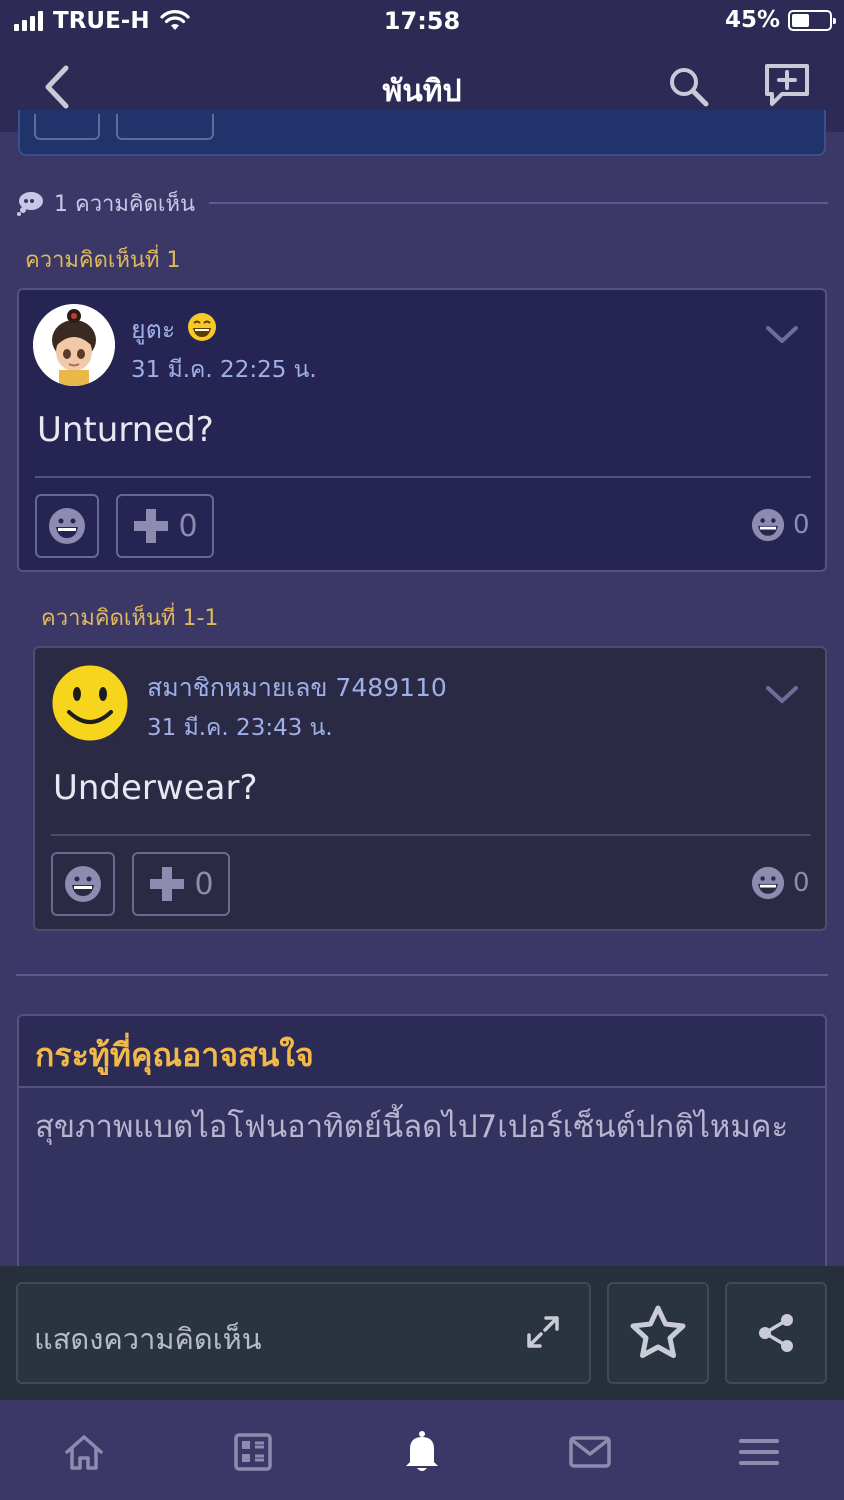 The height and width of the screenshot is (1500, 844). What do you see at coordinates (124, 204) in the screenshot?
I see `comments-count: 1 ความคิดเห็น` at bounding box center [124, 204].